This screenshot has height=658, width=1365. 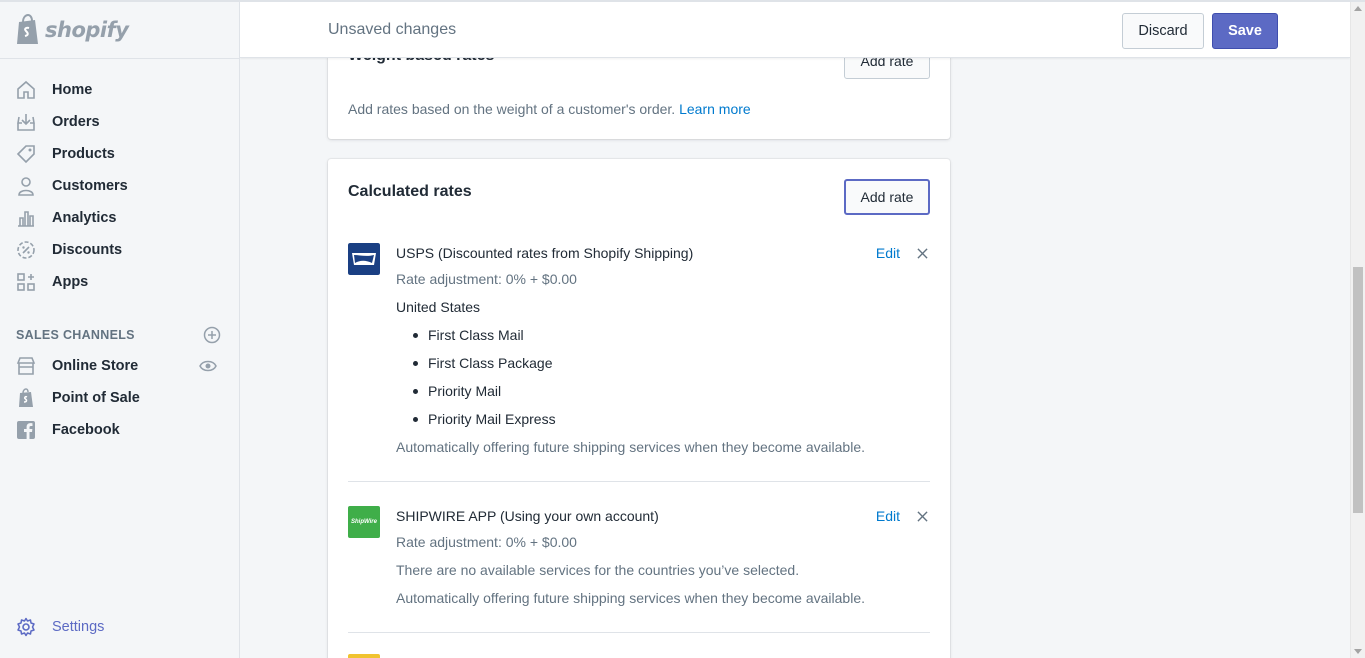 What do you see at coordinates (656, 335) in the screenshot?
I see `service-item: First Class Mail` at bounding box center [656, 335].